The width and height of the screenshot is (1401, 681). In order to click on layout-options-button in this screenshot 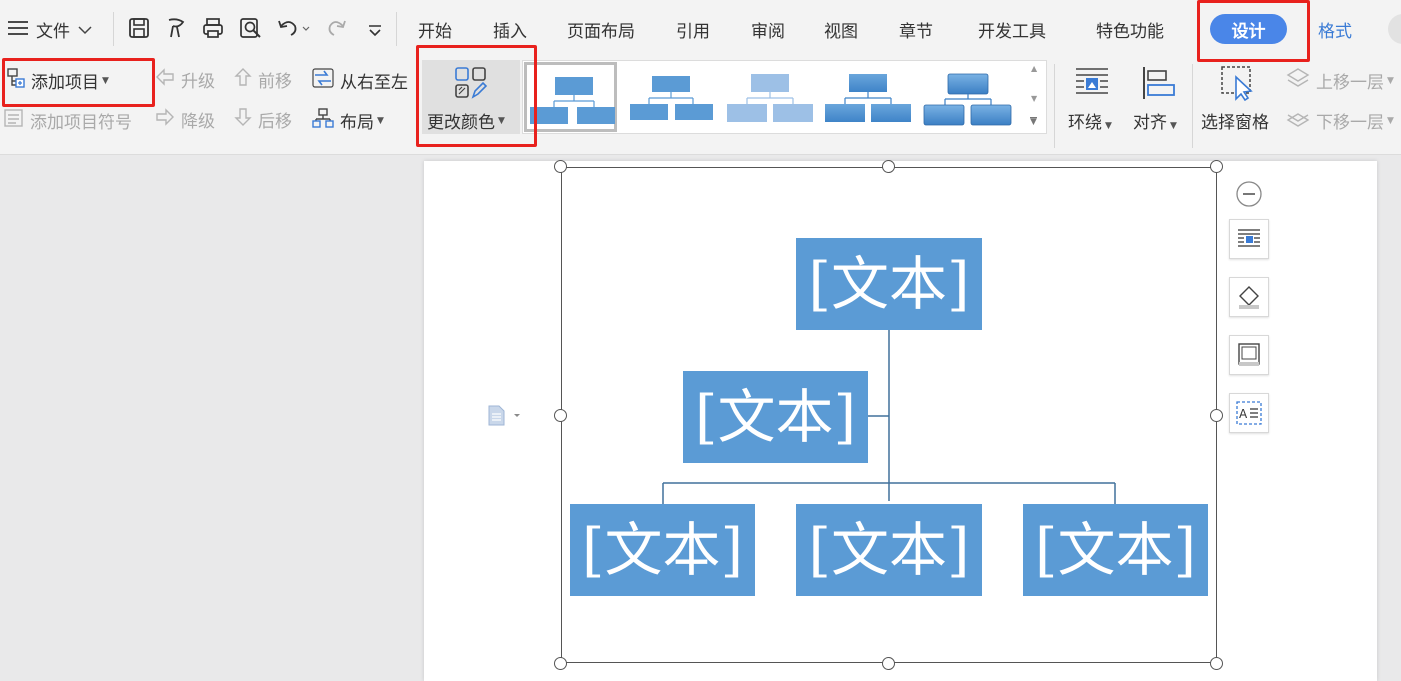, I will do `click(1249, 239)`.